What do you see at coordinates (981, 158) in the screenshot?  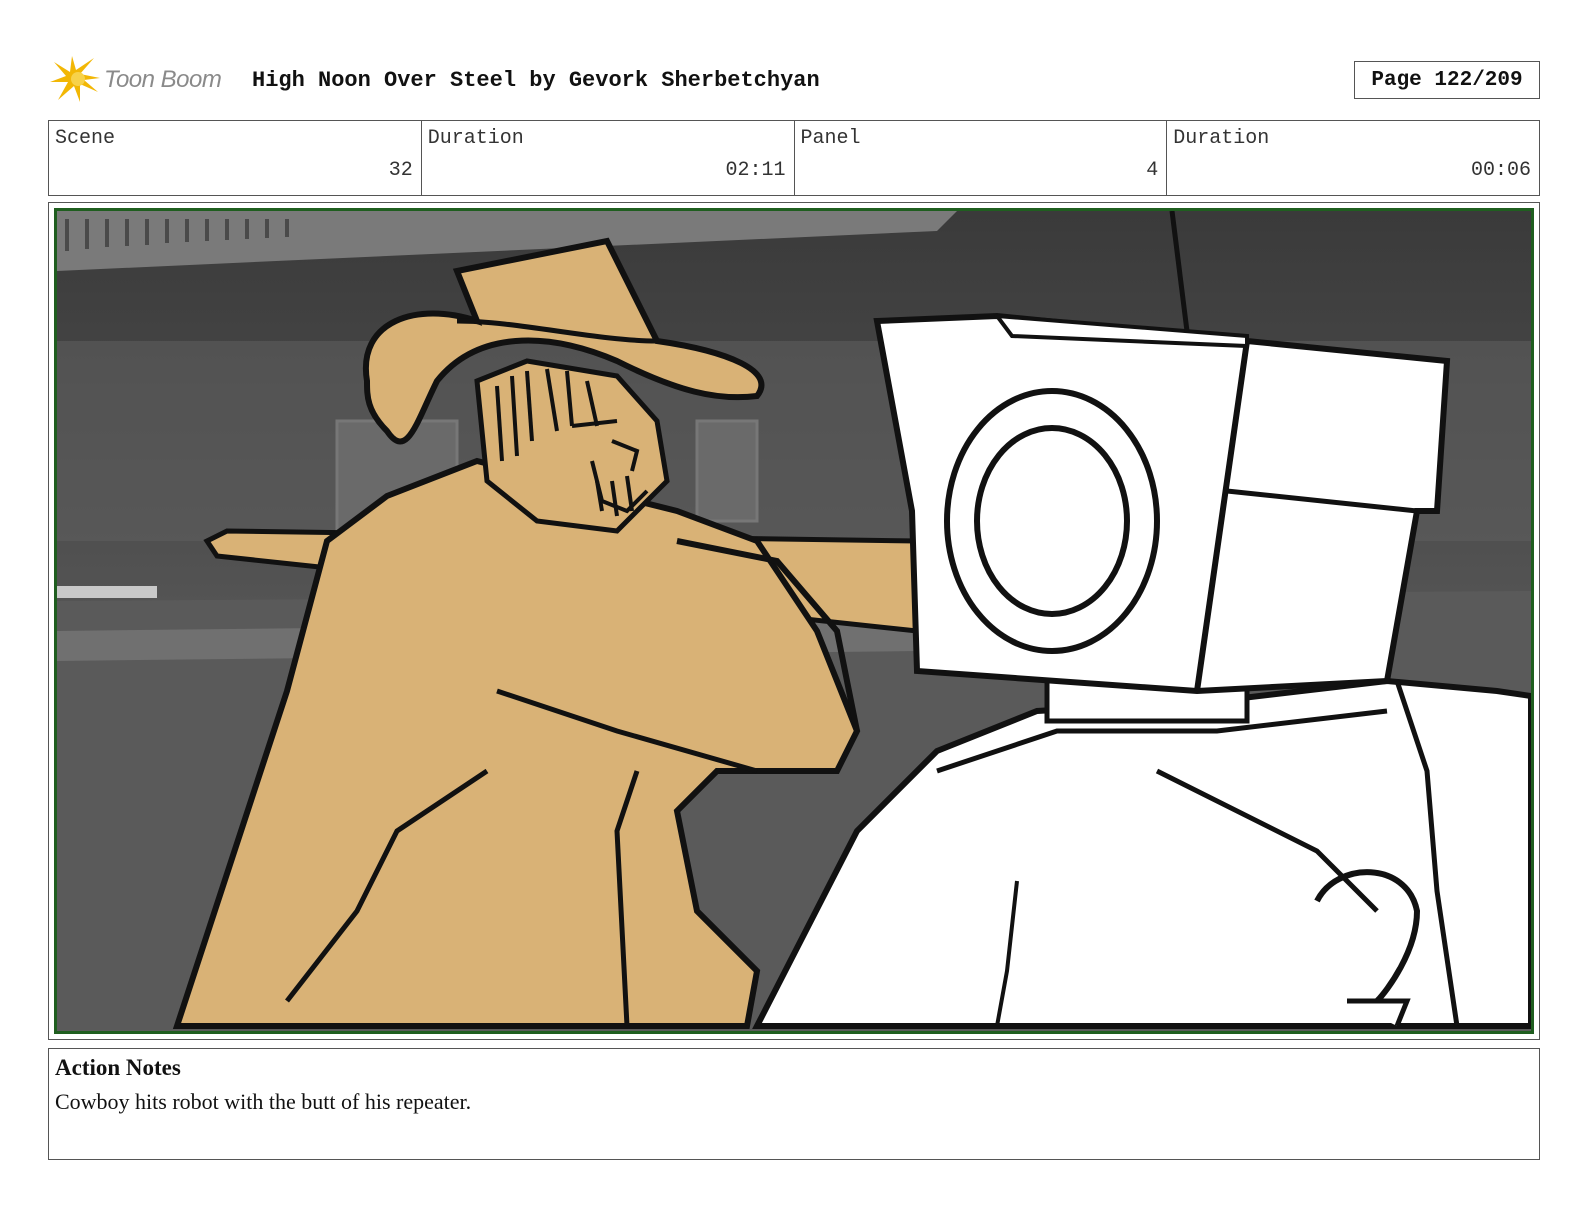 I see `panel-cell: Panel 4` at bounding box center [981, 158].